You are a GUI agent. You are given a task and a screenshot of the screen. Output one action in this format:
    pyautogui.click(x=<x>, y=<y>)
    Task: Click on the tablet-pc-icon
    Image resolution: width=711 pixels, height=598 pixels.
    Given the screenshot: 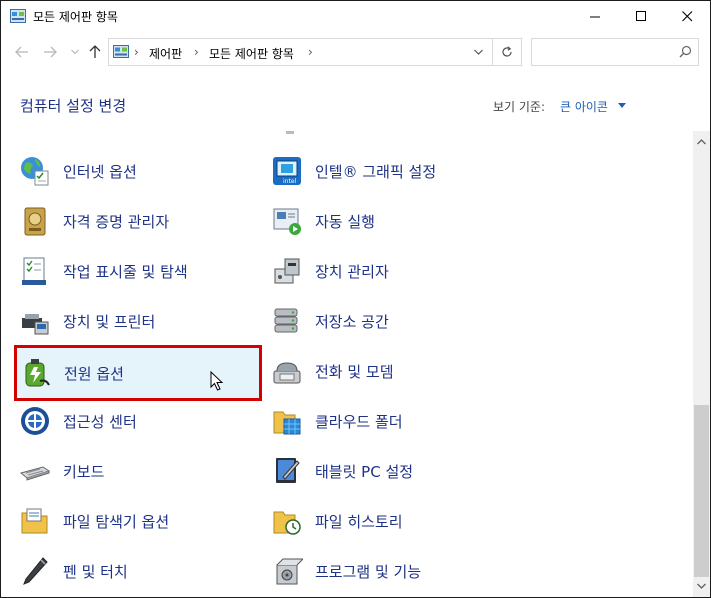 What is the action you would take?
    pyautogui.click(x=288, y=470)
    